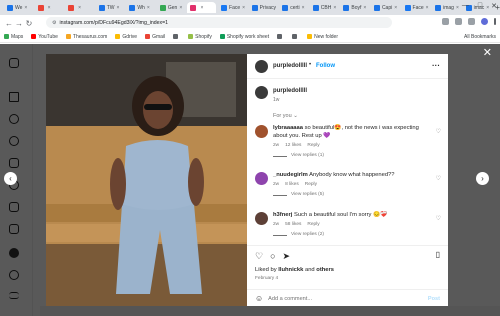  What do you see at coordinates (126, 37) in the screenshot?
I see `bookmark-item: Gdrive` at bounding box center [126, 37].